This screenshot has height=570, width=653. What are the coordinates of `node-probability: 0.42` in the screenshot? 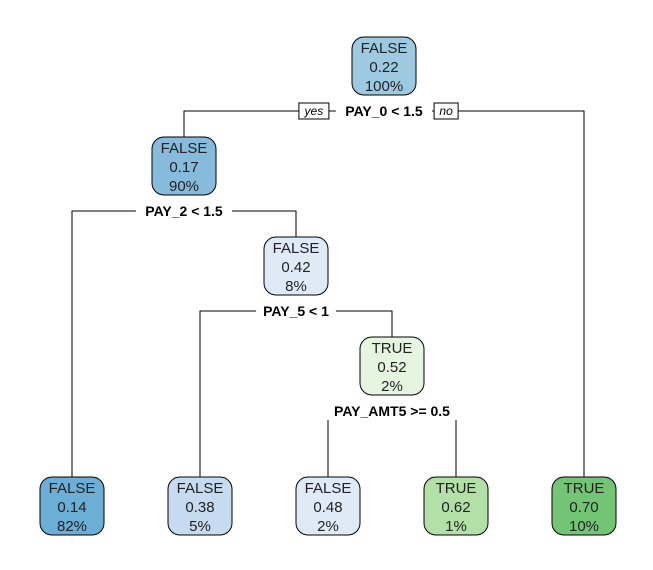 It's located at (295, 267).